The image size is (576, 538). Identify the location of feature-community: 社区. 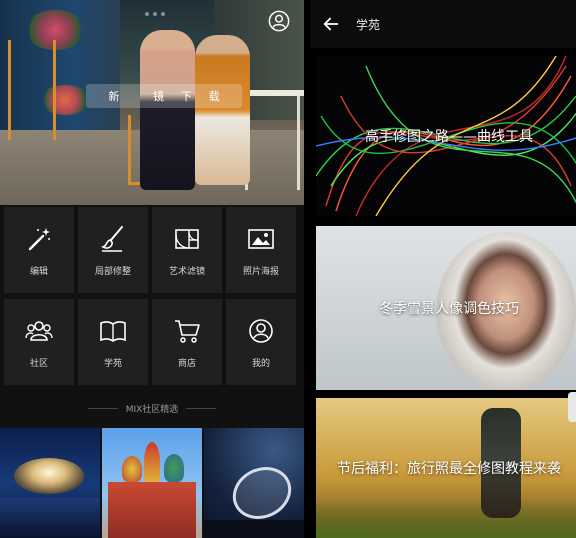
(39, 342).